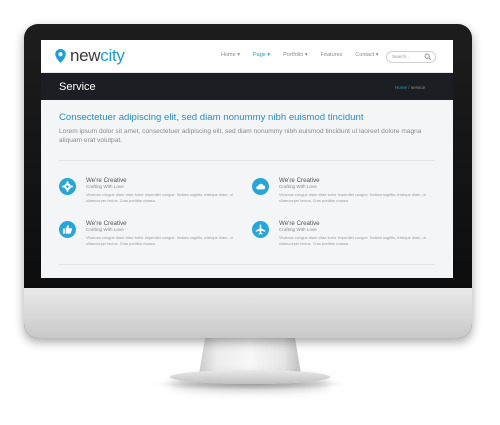 This screenshot has height=425, width=500. I want to click on logo-text-city: city, so click(112, 55).